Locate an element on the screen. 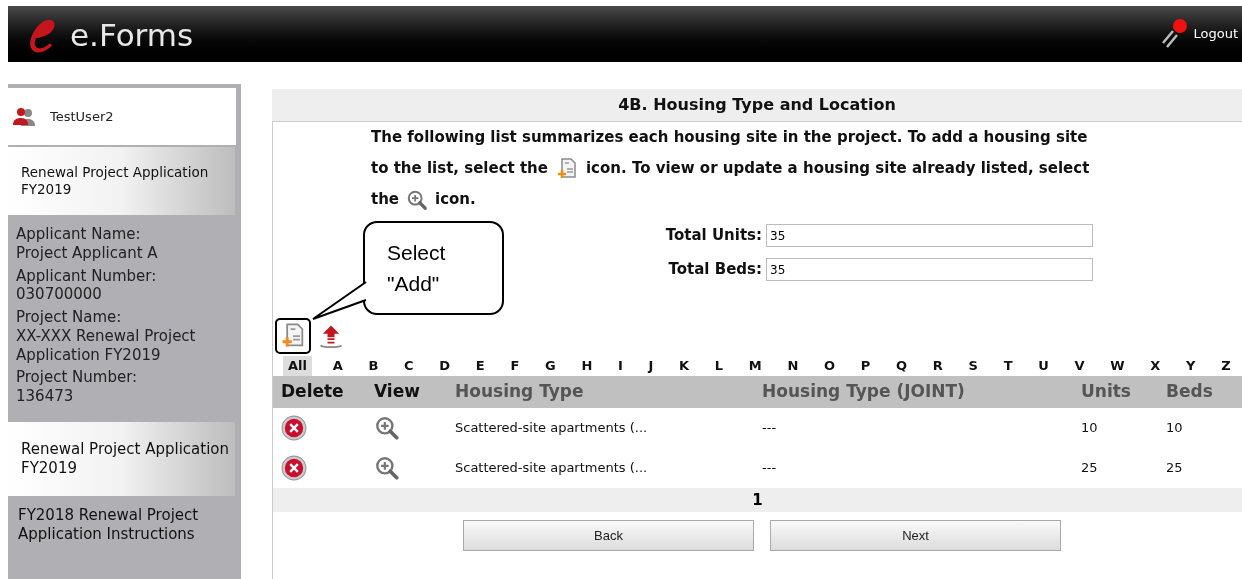 This screenshot has height=579, width=1242. letter-filter: P is located at coordinates (865, 366).